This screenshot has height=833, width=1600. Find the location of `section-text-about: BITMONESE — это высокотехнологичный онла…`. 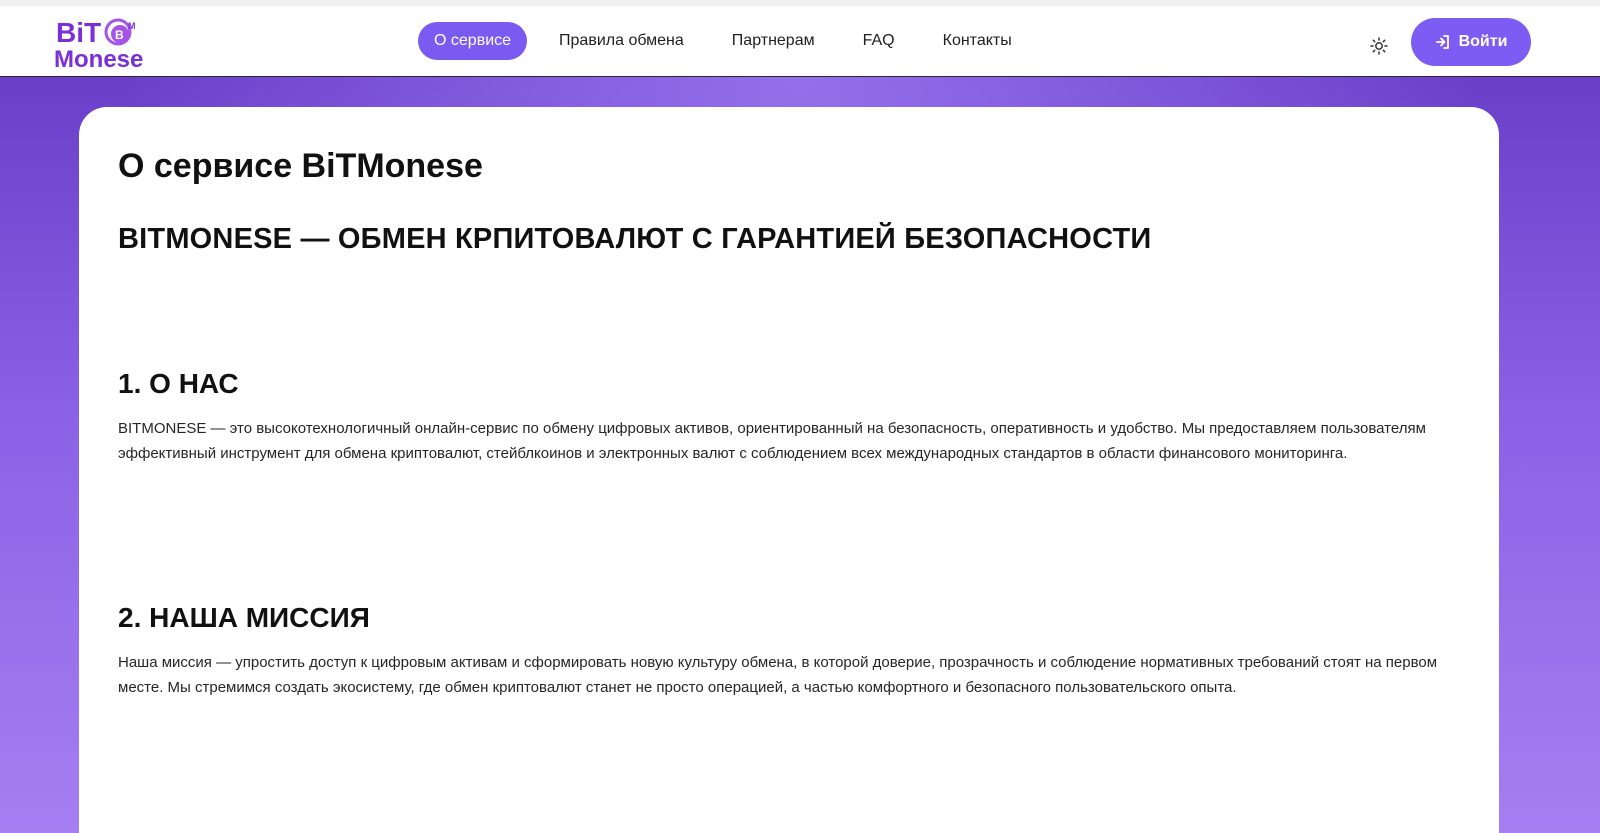

section-text-about: BITMONESE — это высокотехнологичный онла… is located at coordinates (772, 441).